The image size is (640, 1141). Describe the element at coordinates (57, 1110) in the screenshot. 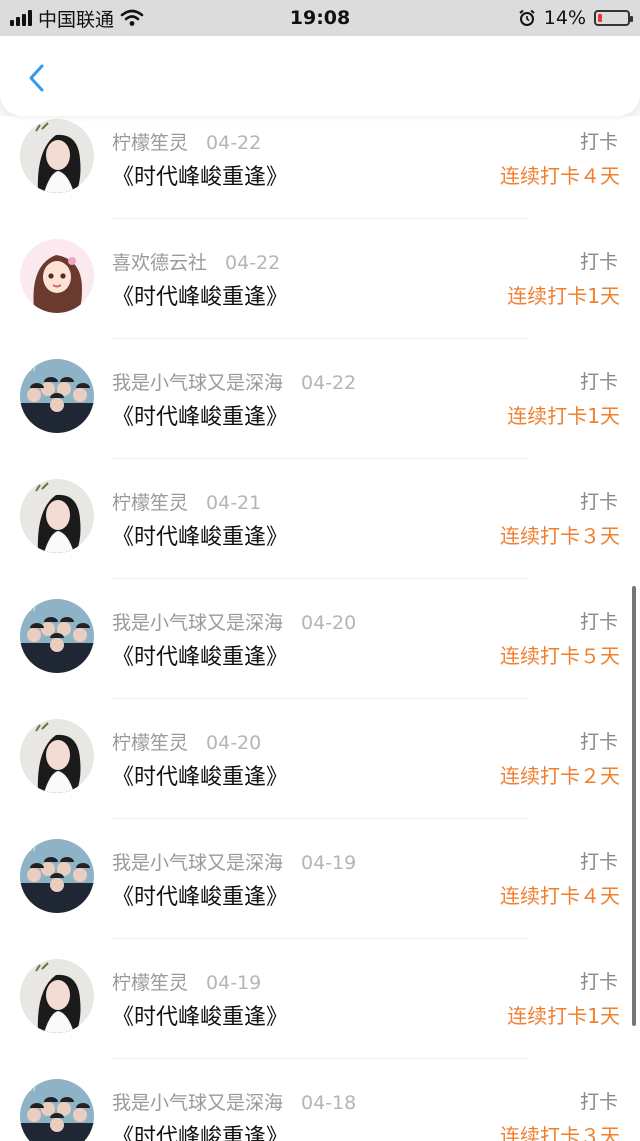

I see `avatar: NT` at that location.